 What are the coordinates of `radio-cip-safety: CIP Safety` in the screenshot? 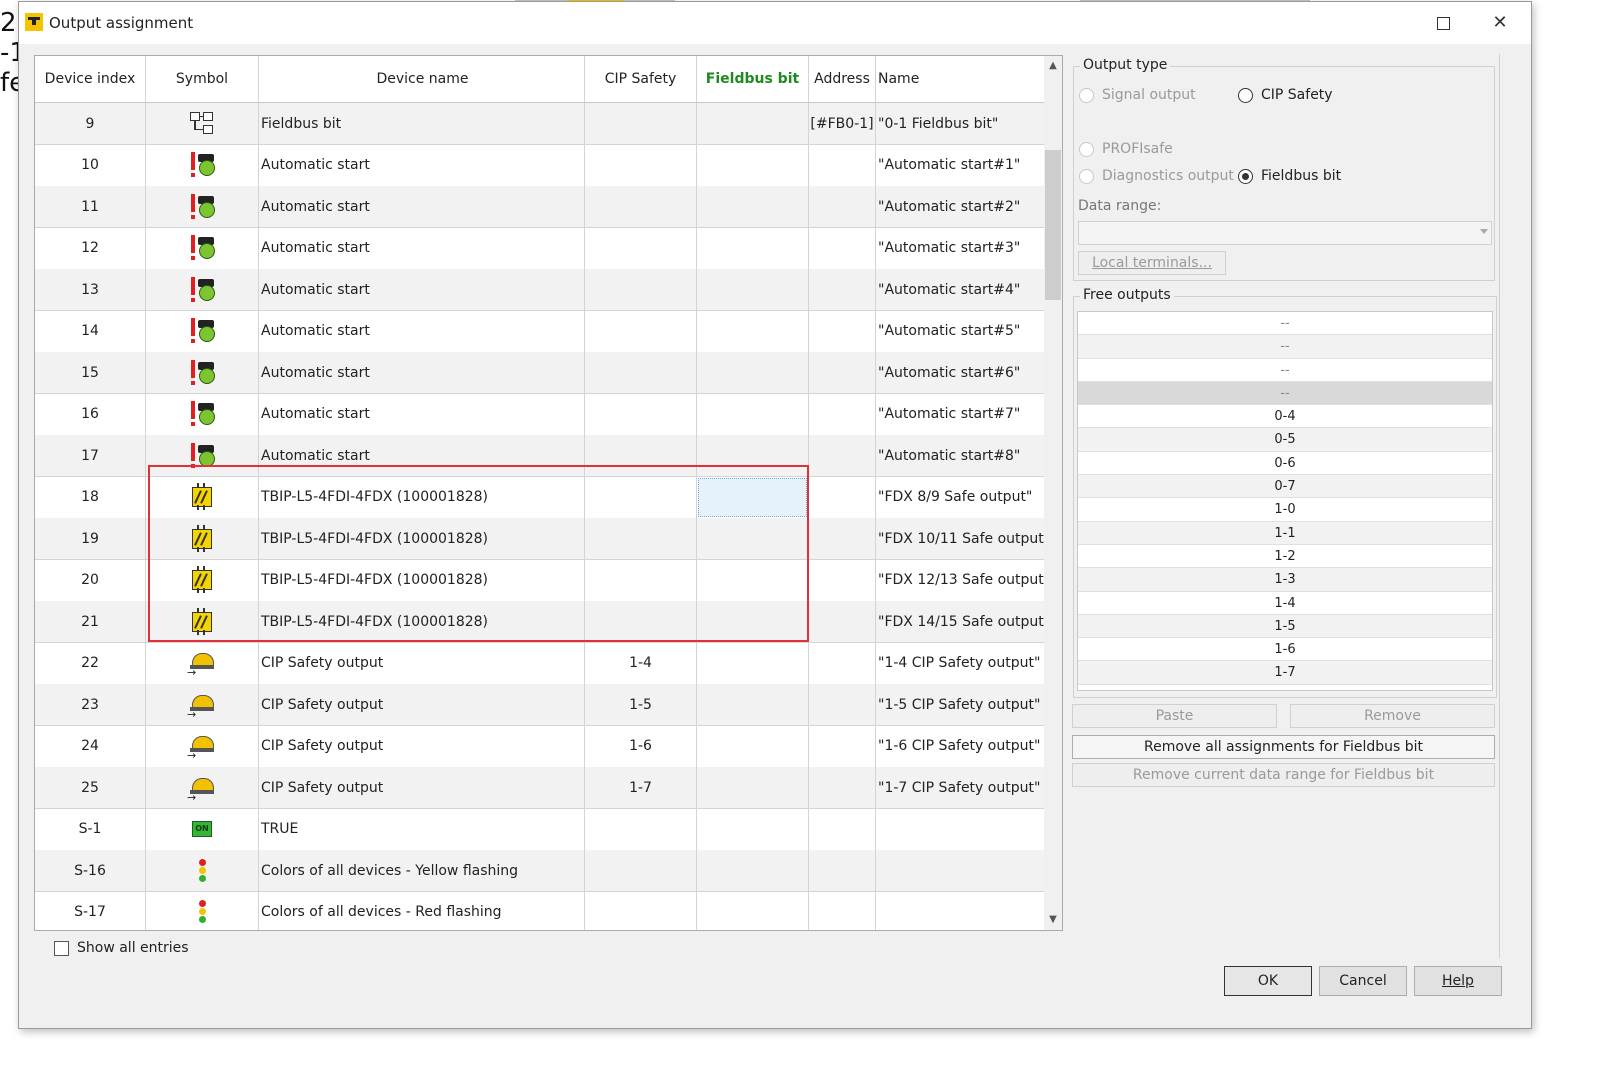 It's located at (1285, 95).